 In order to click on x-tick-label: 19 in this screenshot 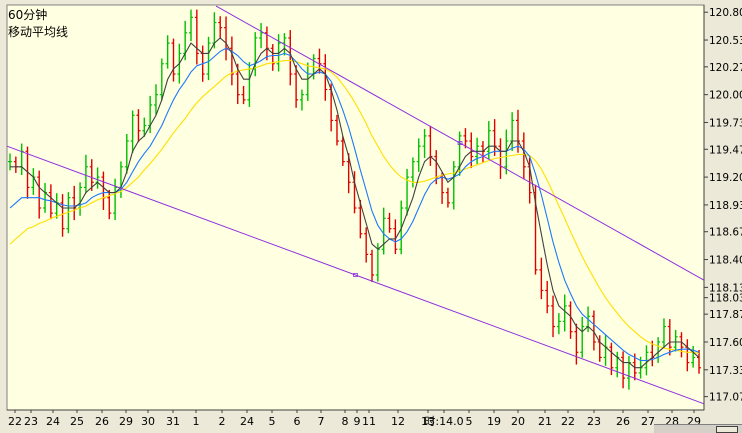, I will do `click(494, 421)`.